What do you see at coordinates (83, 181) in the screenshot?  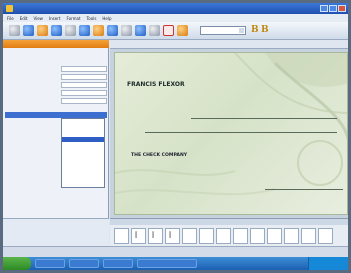 I see `list-item` at bounding box center [83, 181].